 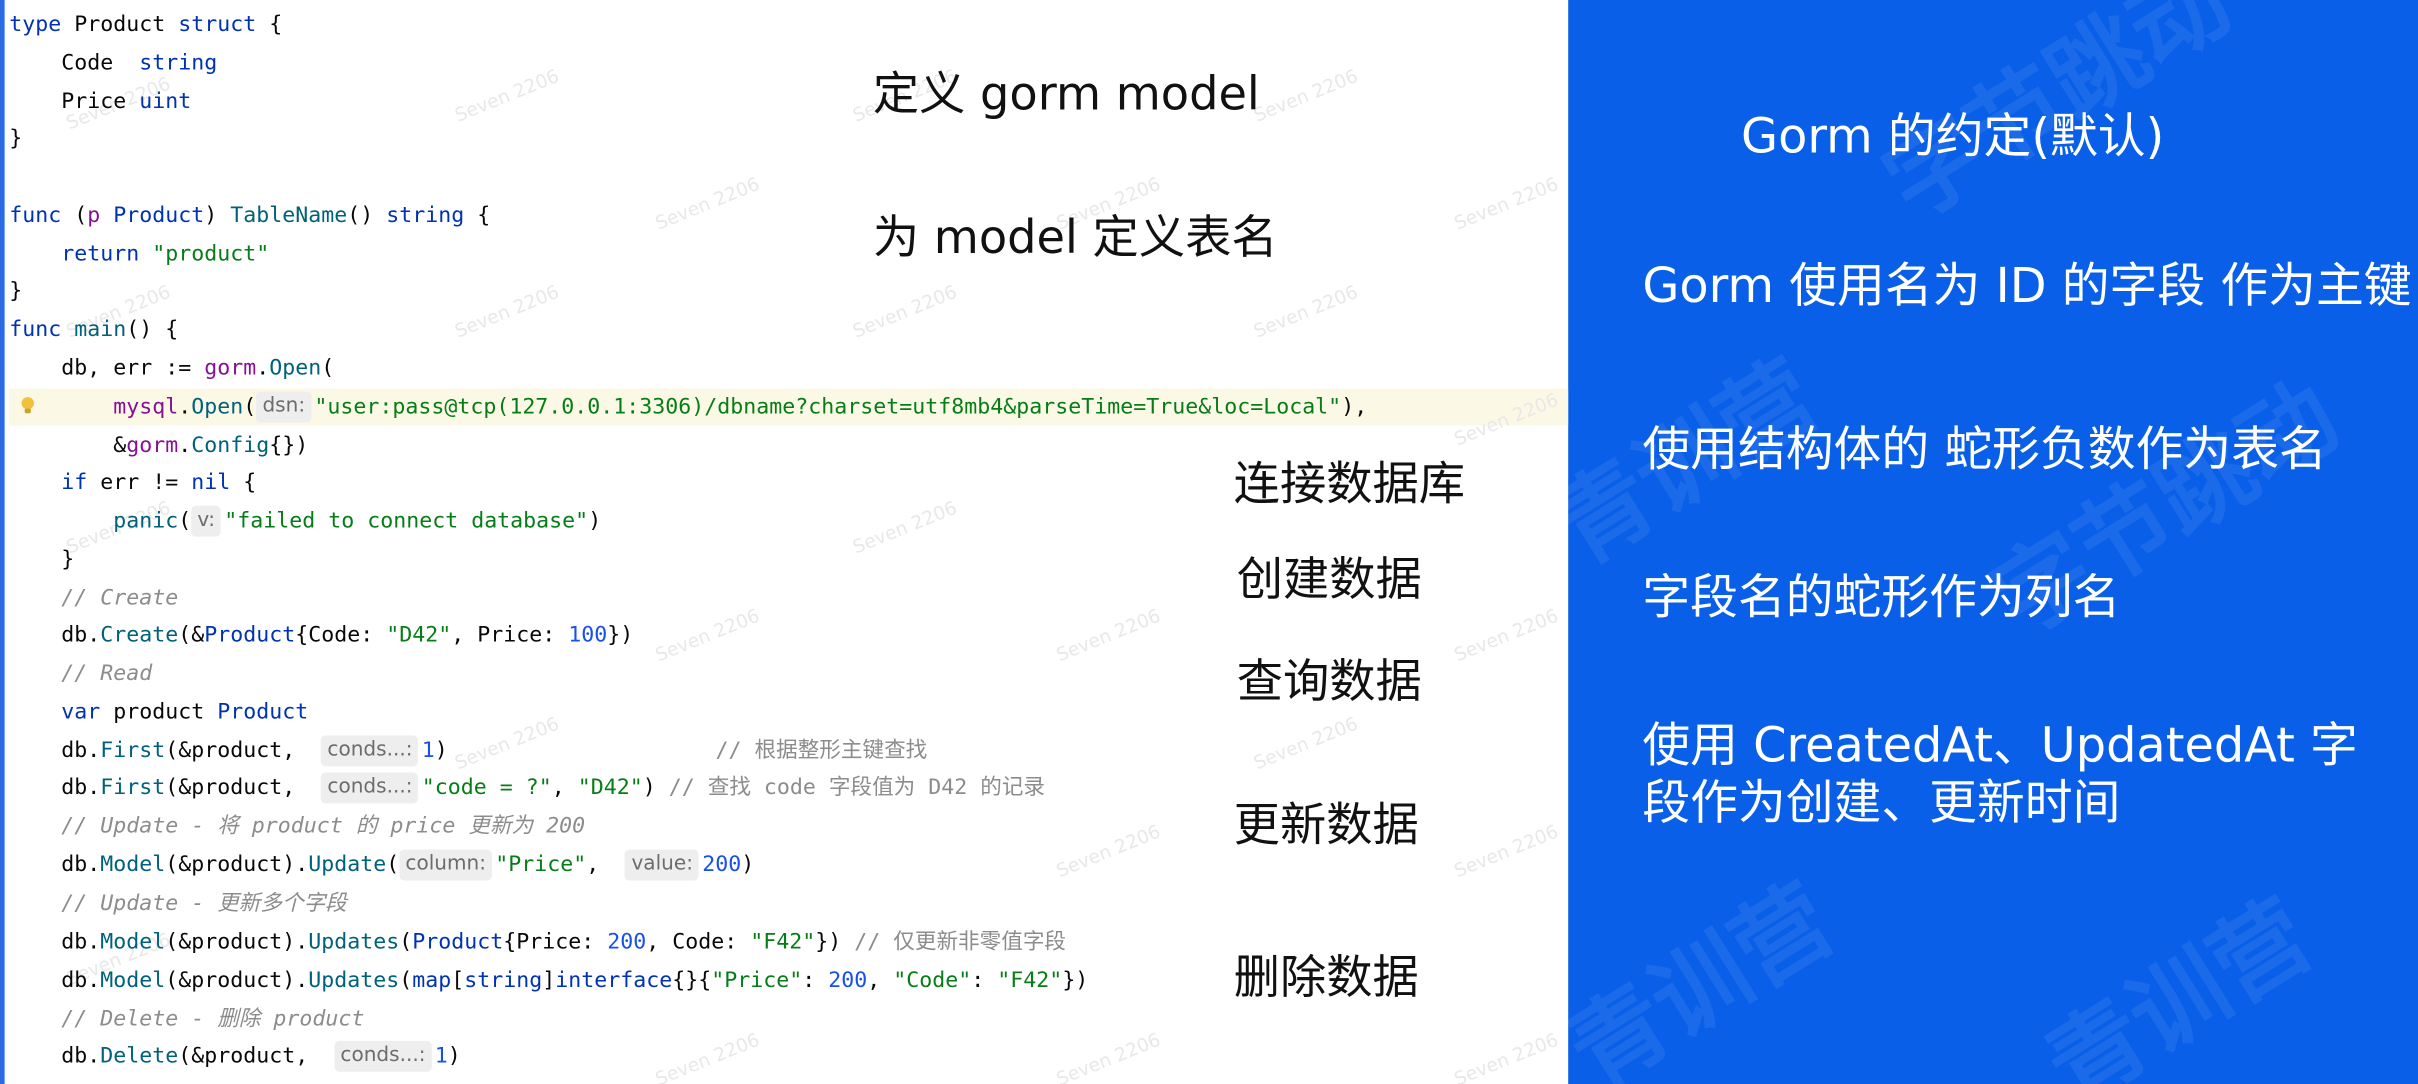 What do you see at coordinates (74, 63) in the screenshot?
I see `code-token: Code` at bounding box center [74, 63].